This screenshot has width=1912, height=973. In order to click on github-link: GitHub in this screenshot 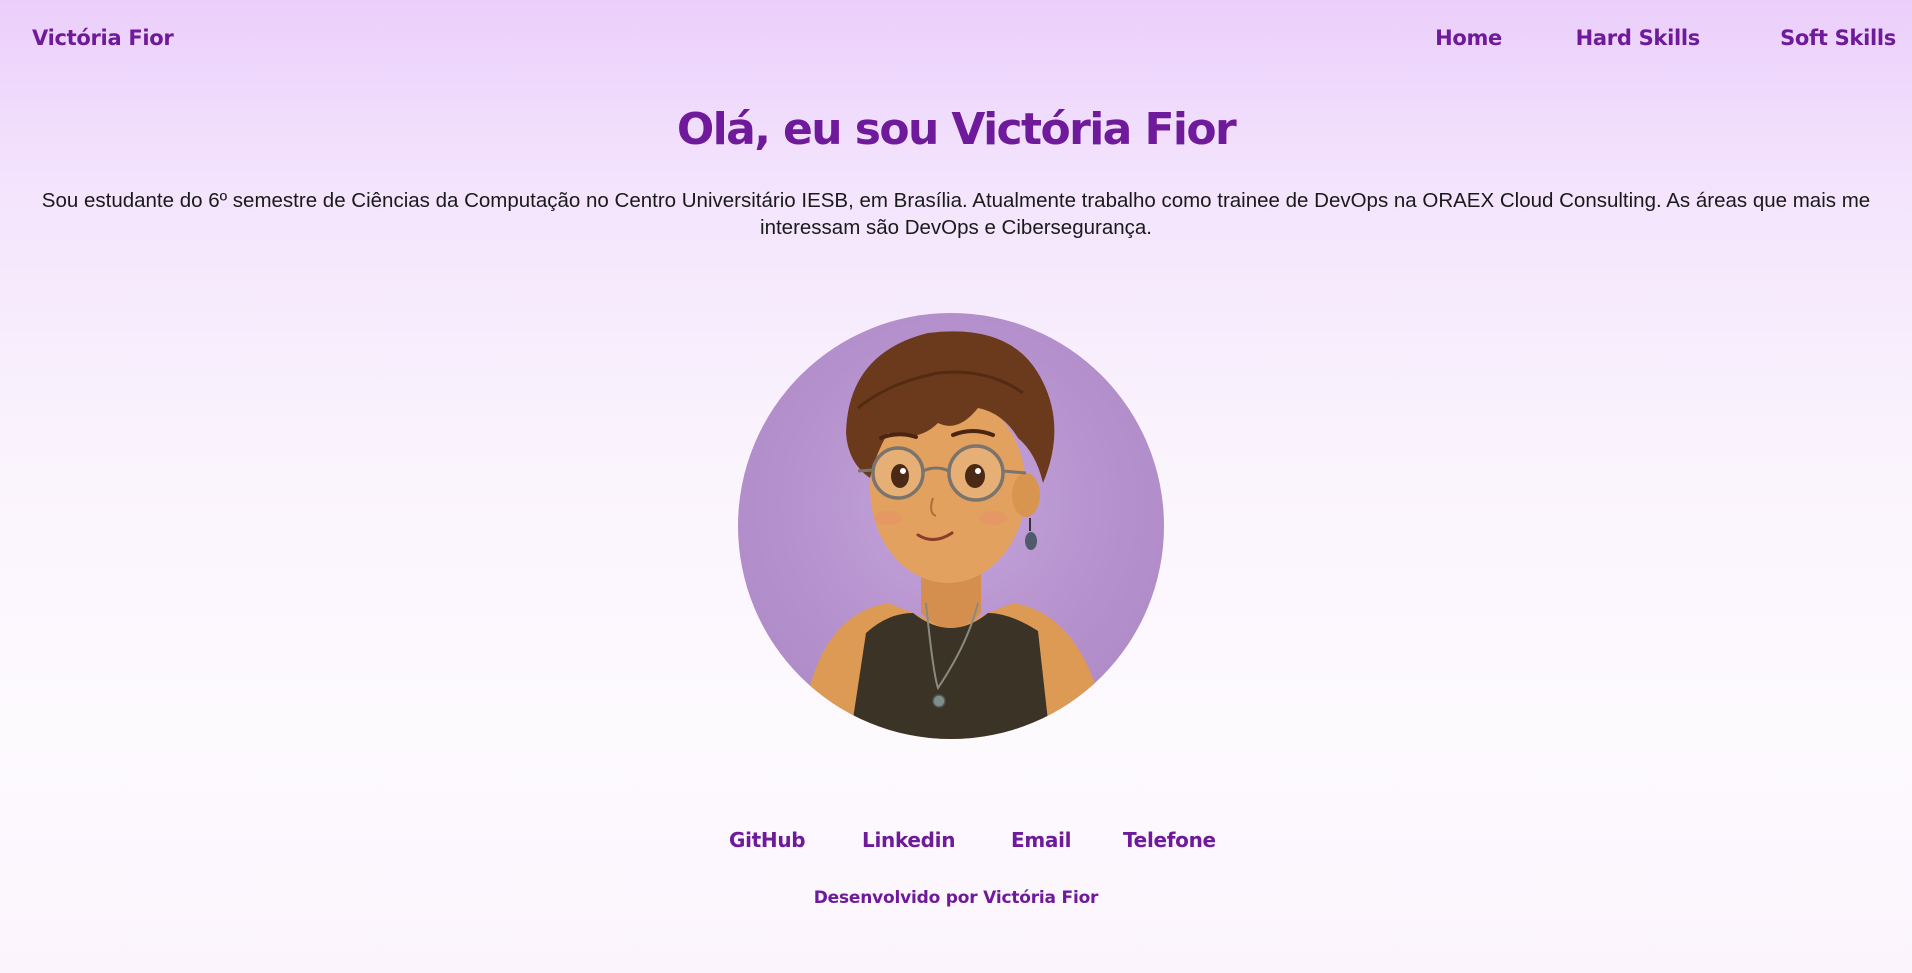, I will do `click(767, 840)`.